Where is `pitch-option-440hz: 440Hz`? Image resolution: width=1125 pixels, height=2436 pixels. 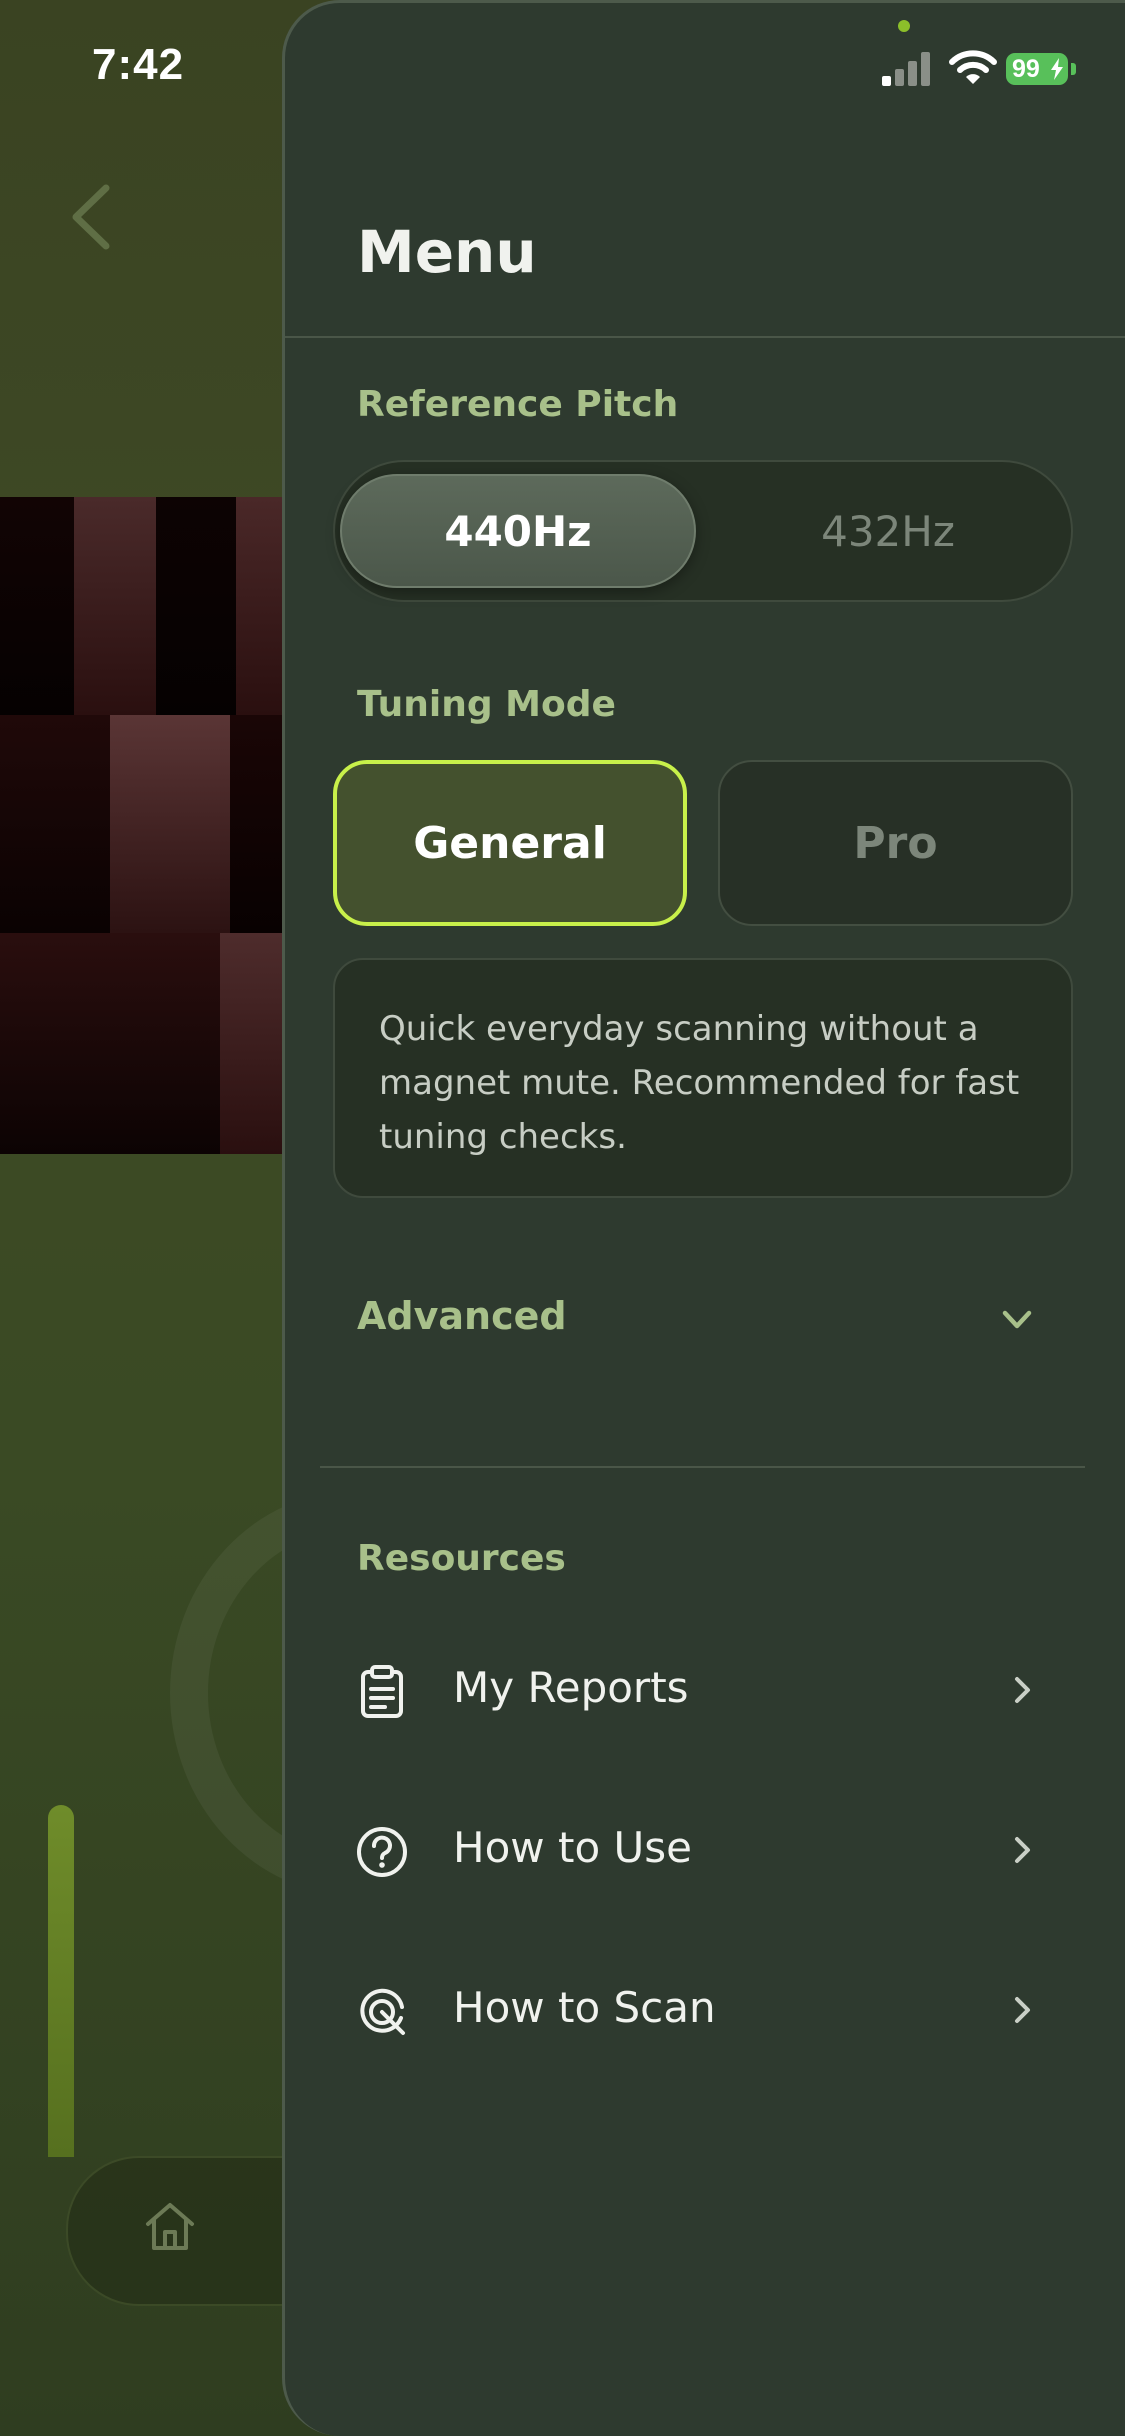 pitch-option-440hz: 440Hz is located at coordinates (518, 531).